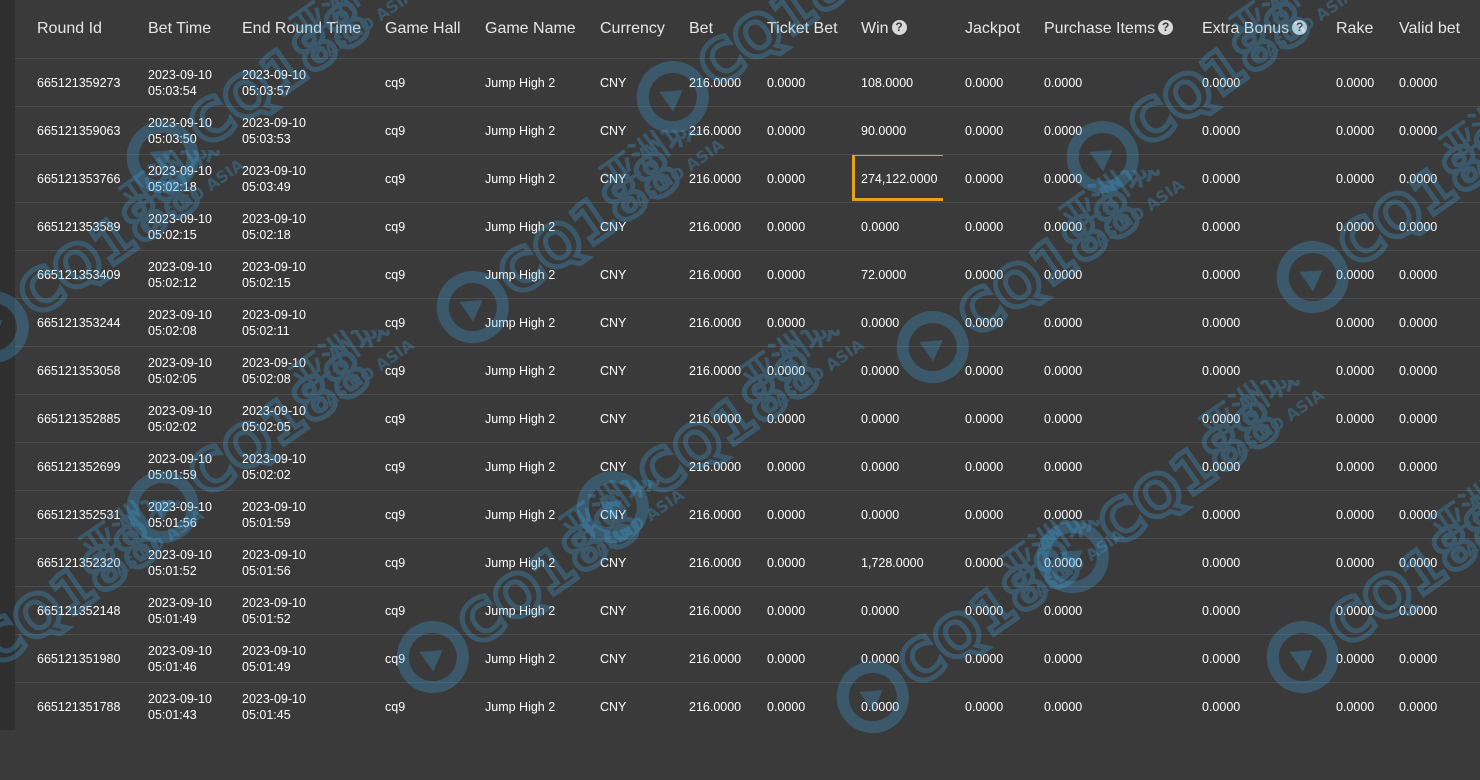 The height and width of the screenshot is (780, 1480). I want to click on column-header-win: Win?, so click(891, 29).